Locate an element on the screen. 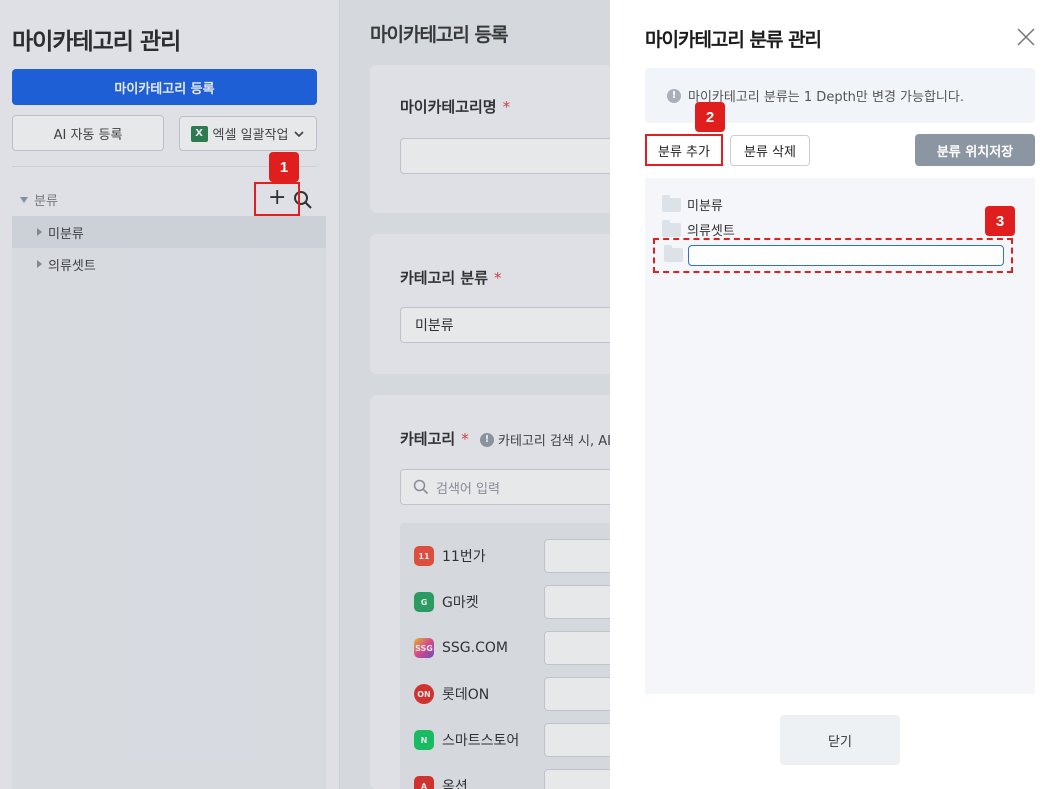 This screenshot has height=789, width=1064. notice-text: 마이카테고리 분류는 1 Depth만 변경 가능합니다. is located at coordinates (826, 97).